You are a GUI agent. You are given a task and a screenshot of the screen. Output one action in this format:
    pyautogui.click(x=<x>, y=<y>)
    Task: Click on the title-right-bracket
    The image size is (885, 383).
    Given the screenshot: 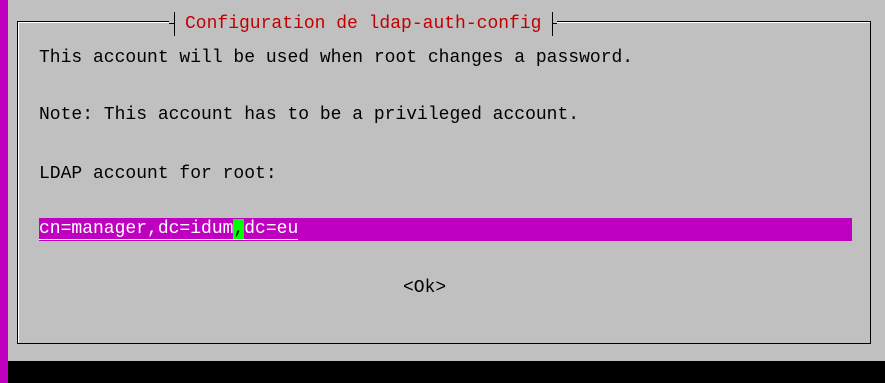 What is the action you would take?
    pyautogui.click(x=552, y=24)
    